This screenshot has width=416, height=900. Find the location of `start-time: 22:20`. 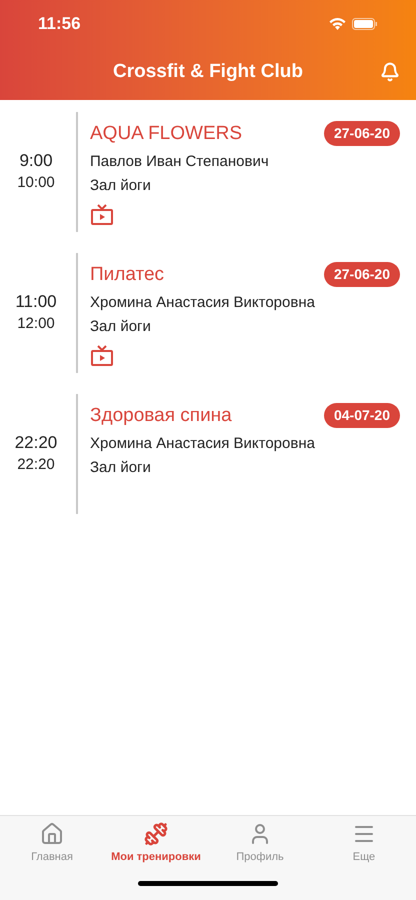

start-time: 22:20 is located at coordinates (36, 443).